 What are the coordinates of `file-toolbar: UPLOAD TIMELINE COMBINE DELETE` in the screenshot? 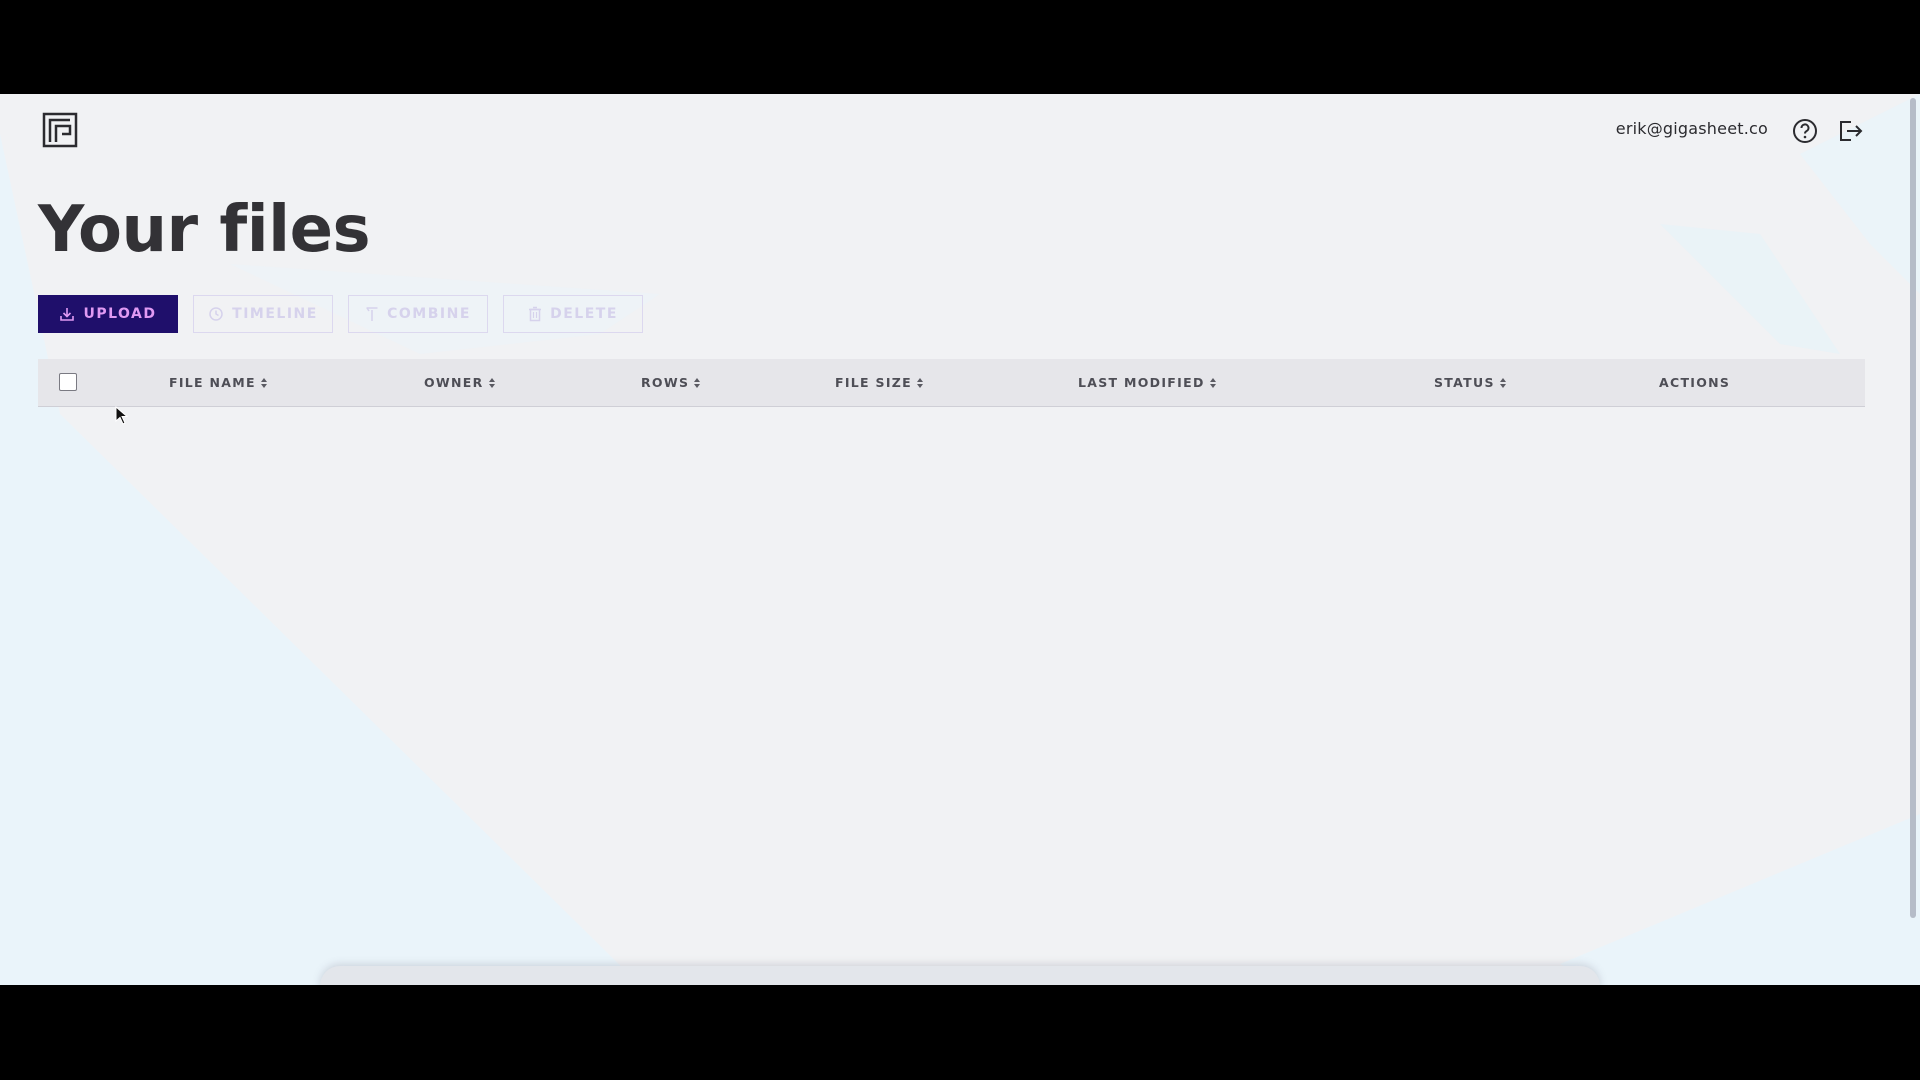 It's located at (340, 314).